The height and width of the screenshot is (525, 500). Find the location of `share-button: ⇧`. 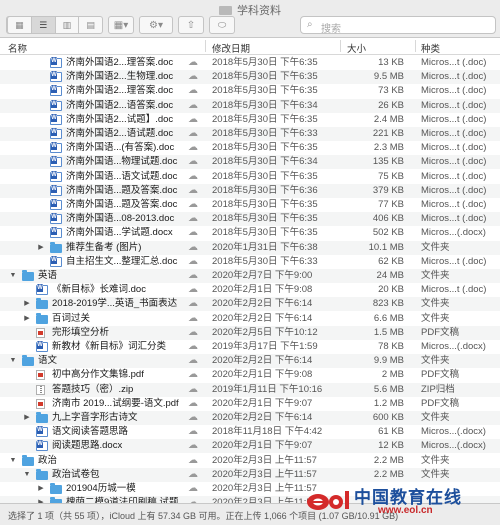

share-button: ⇧ is located at coordinates (191, 25).